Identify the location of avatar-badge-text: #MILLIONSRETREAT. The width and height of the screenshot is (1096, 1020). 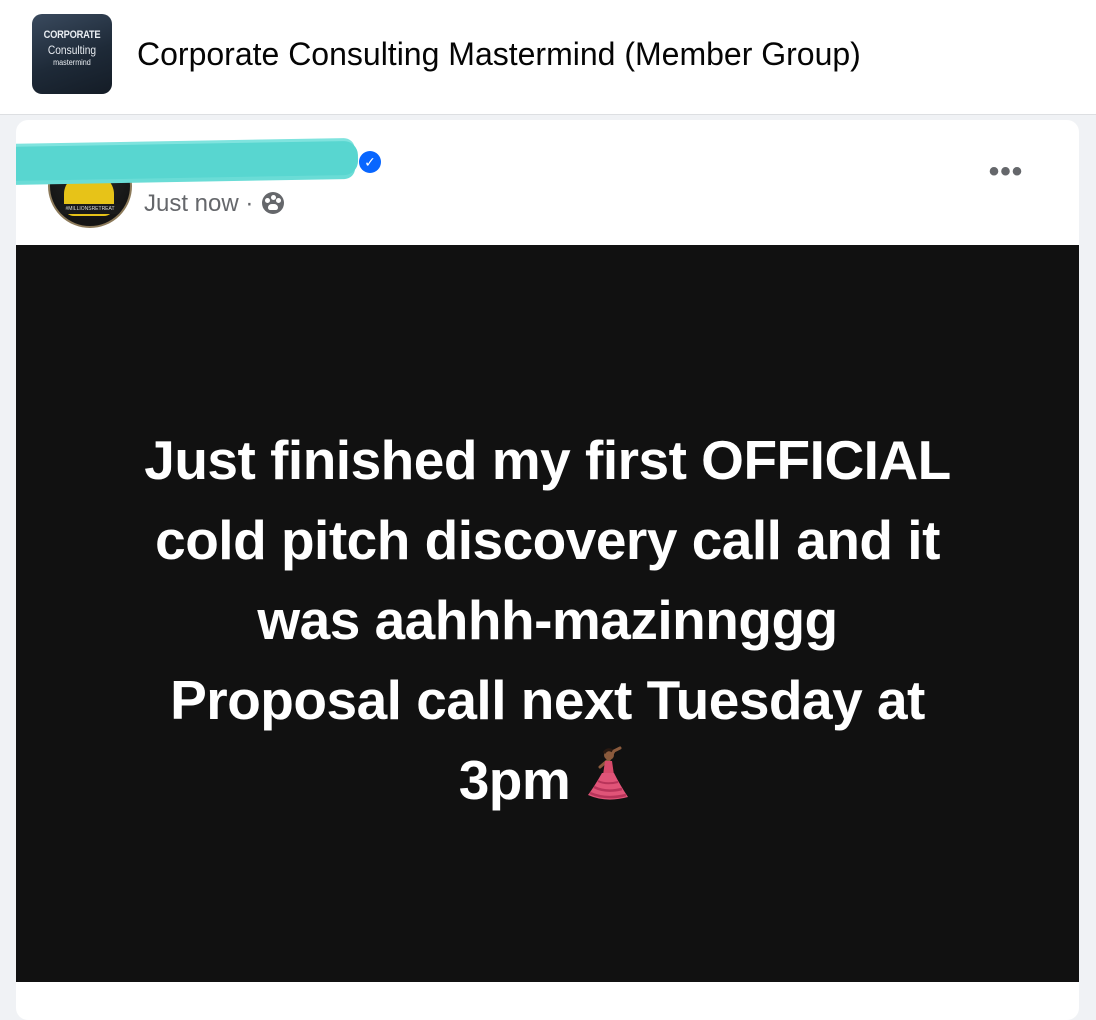
(90, 209).